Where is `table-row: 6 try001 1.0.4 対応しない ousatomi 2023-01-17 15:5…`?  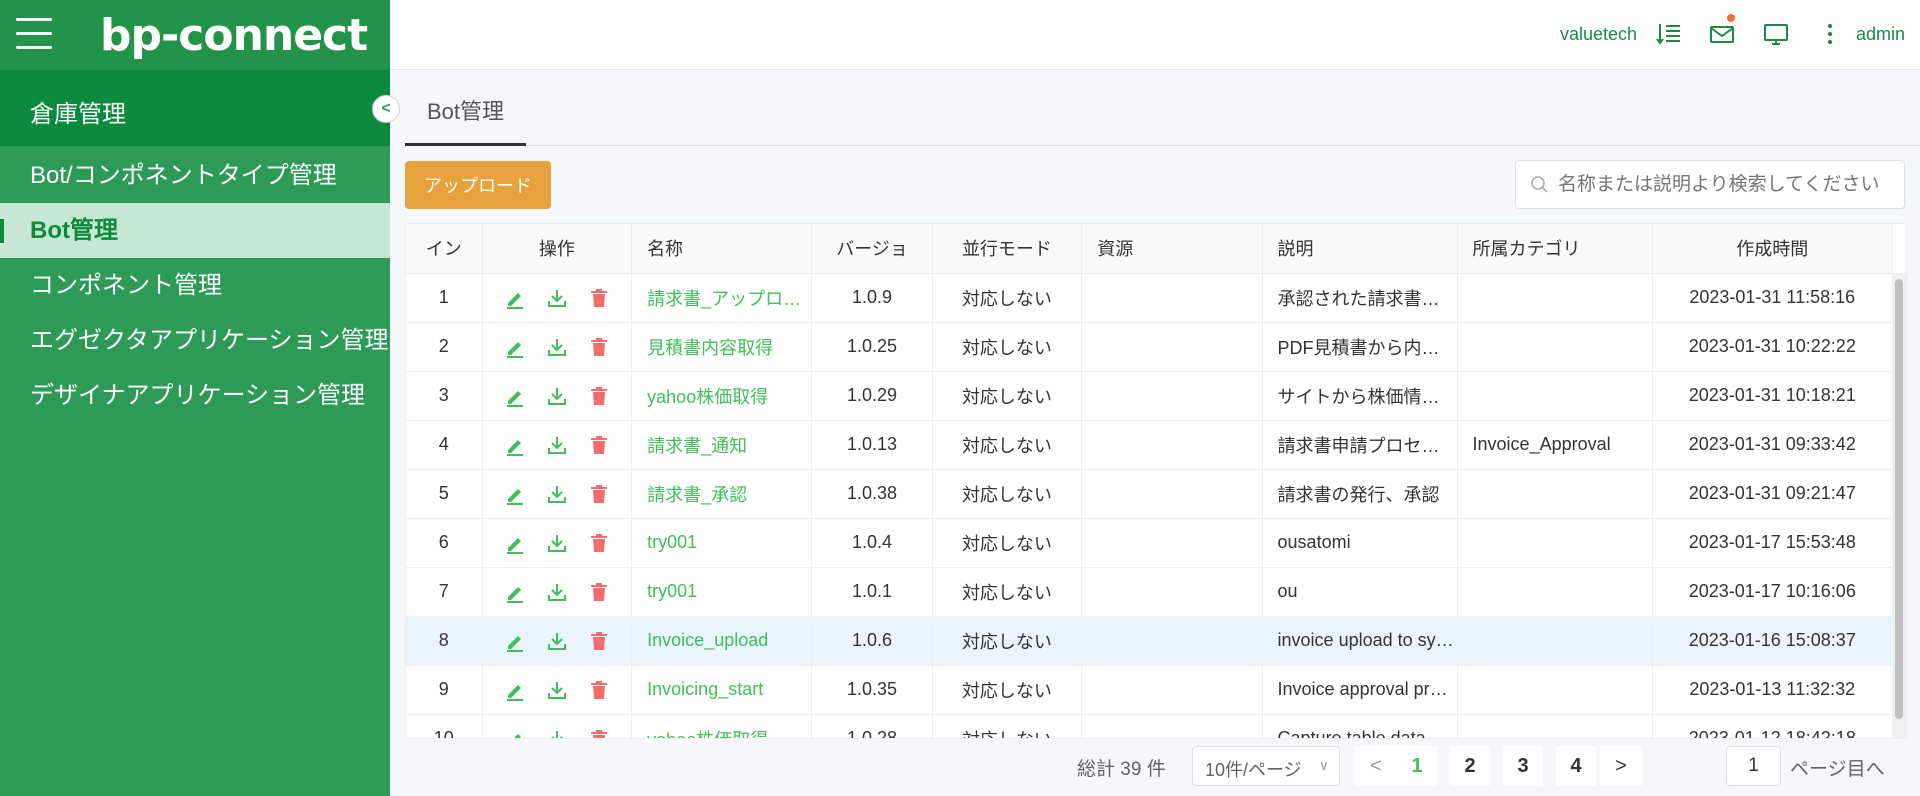
table-row: 6 try001 1.0.4 対応しない ousatomi 2023-01-17 15:5… is located at coordinates (1150, 543).